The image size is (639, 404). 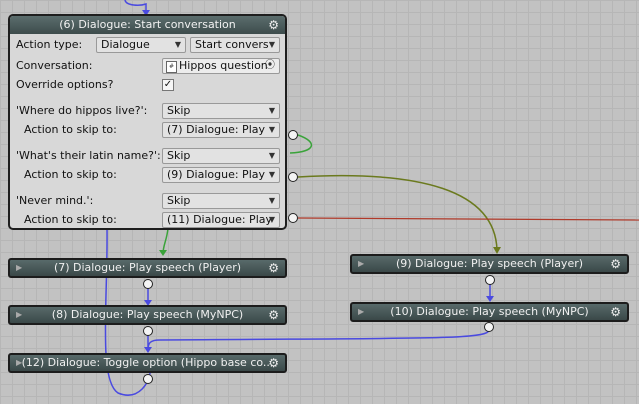 I want to click on option-latin-dropdown: Skip ▼, so click(x=221, y=156).